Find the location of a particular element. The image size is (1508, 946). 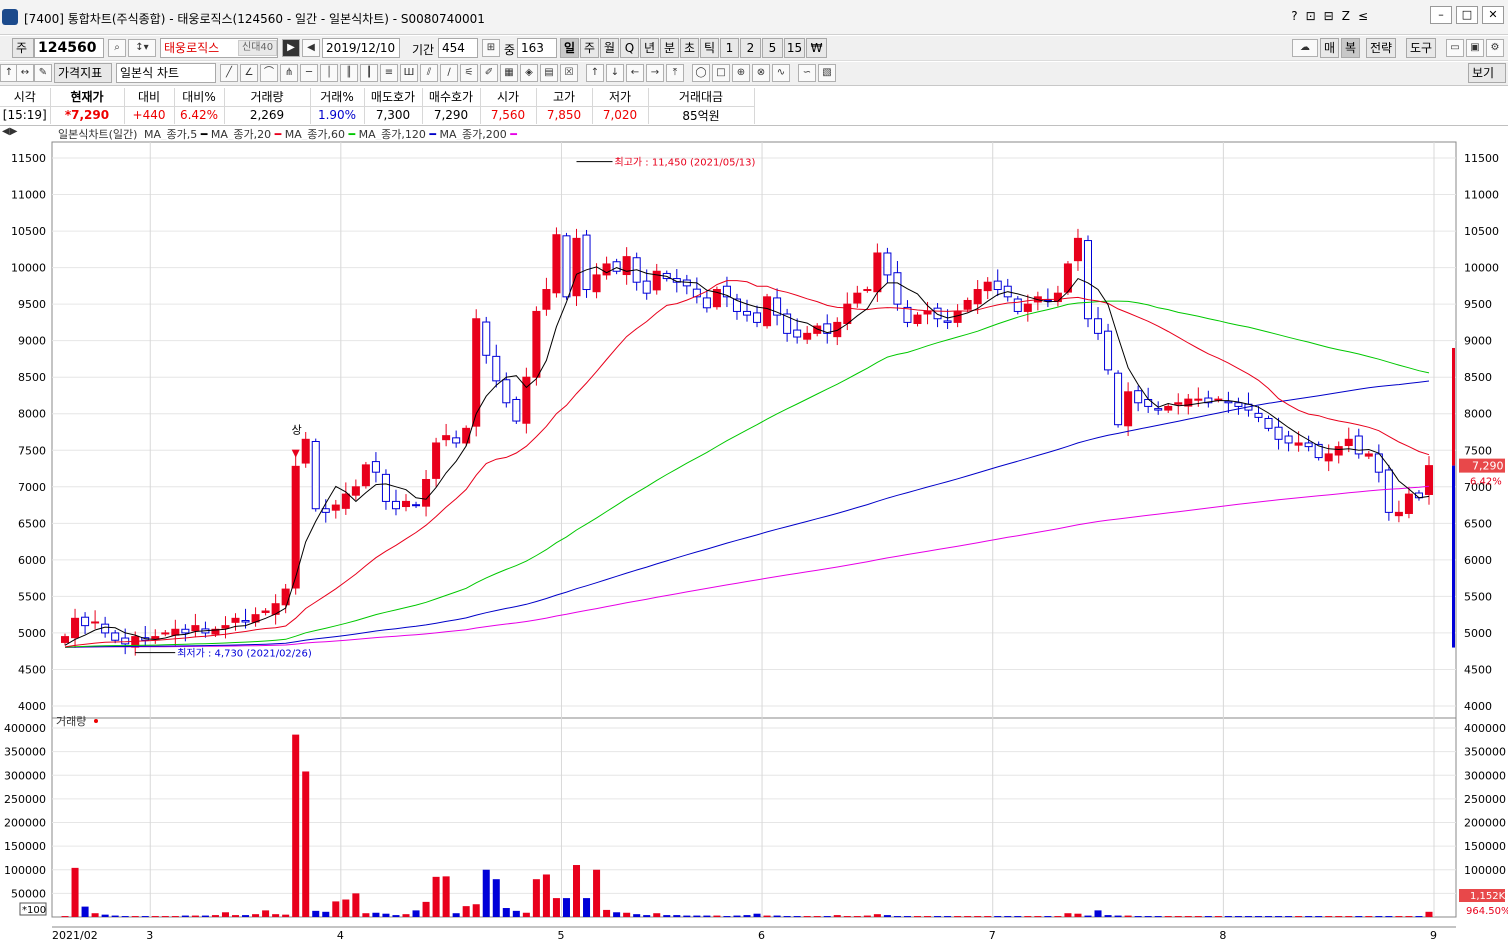

draw-tool-icon: ↓ is located at coordinates (615, 73).